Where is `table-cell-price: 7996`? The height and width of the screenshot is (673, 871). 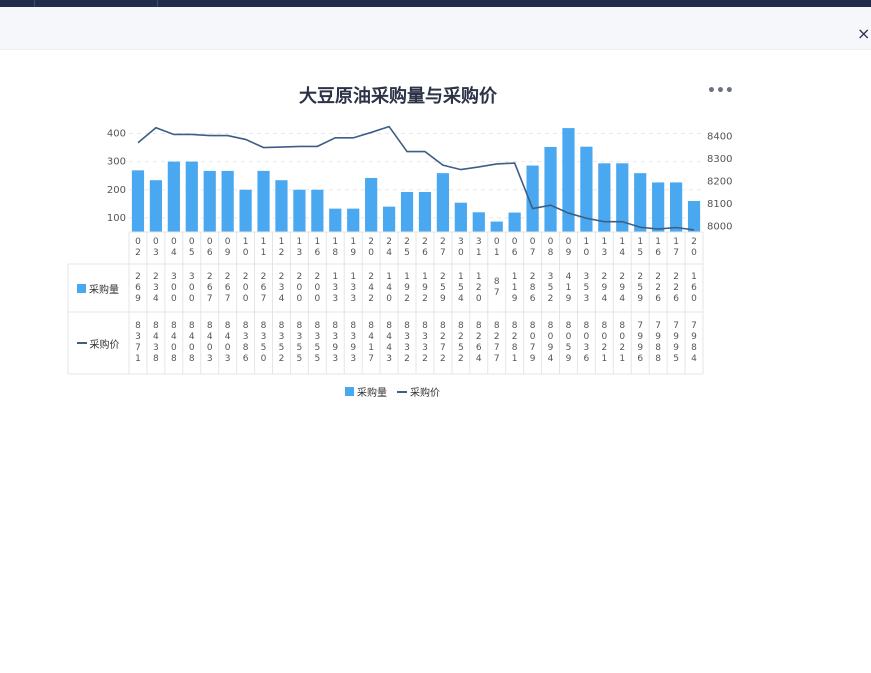
table-cell-price: 7996 is located at coordinates (640, 342).